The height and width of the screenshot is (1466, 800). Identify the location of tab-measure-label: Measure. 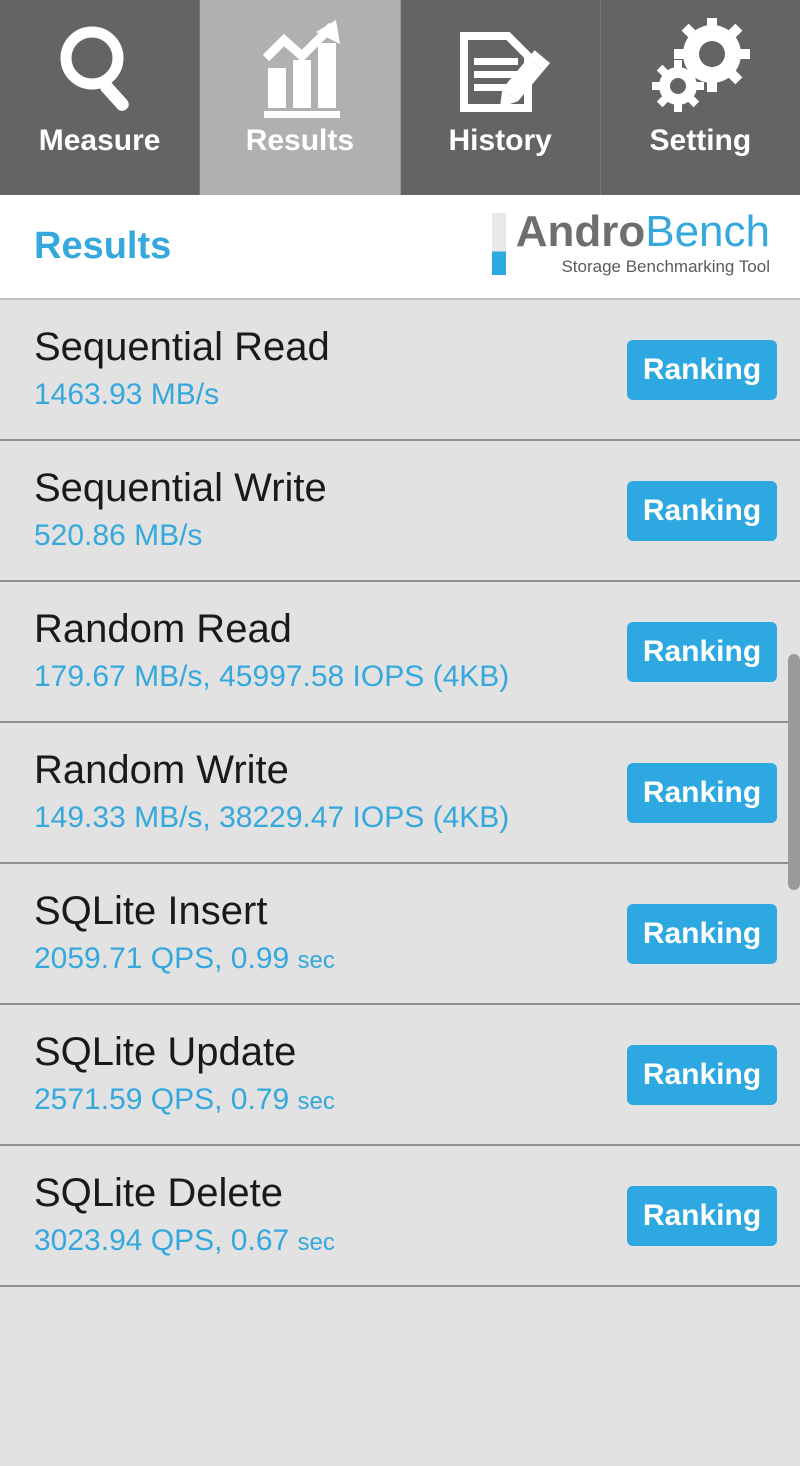
(99, 140).